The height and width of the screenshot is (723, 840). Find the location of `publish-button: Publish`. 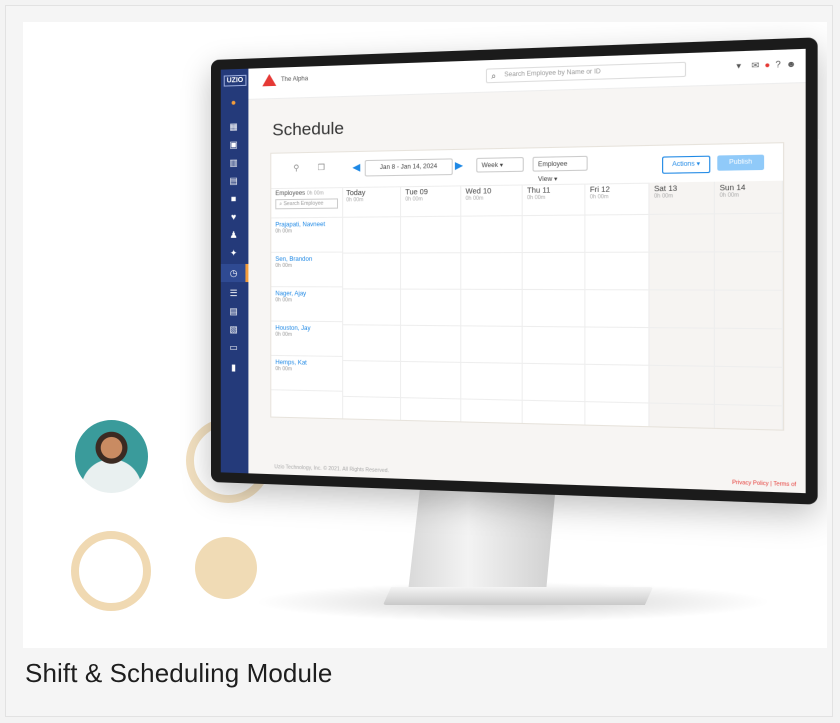

publish-button: Publish is located at coordinates (741, 162).